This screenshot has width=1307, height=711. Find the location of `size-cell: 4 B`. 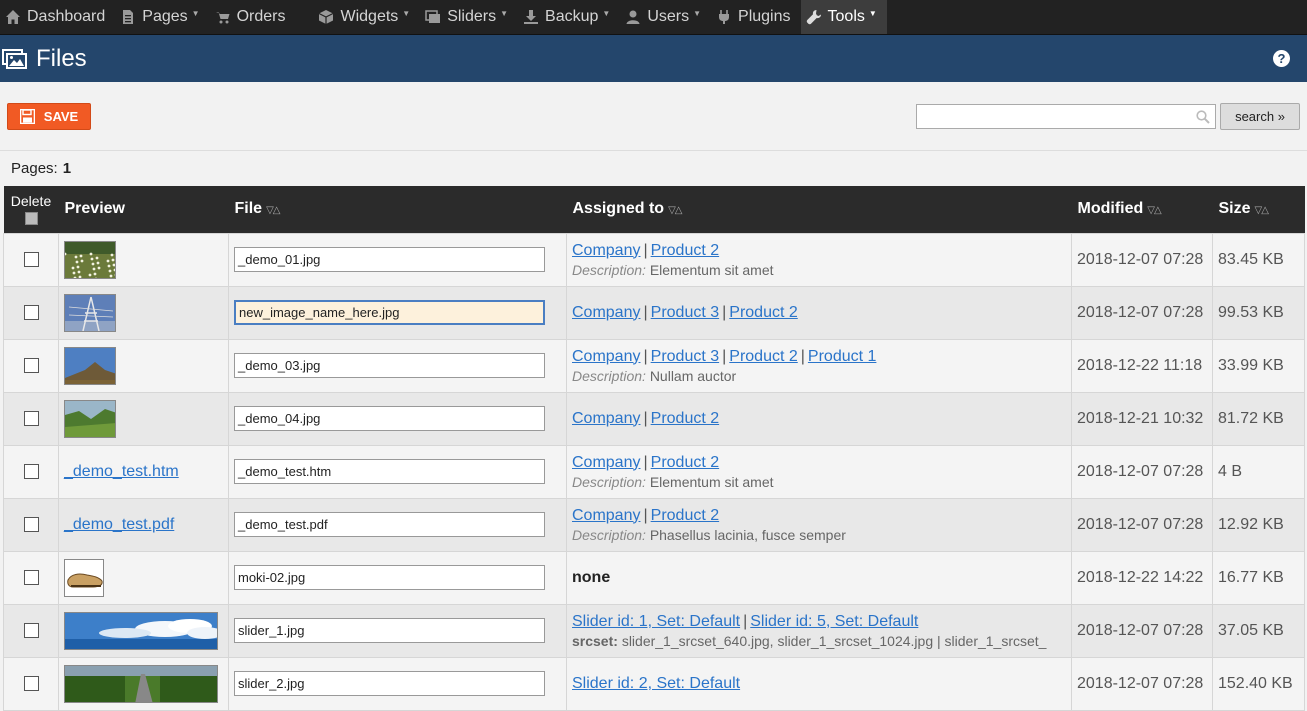

size-cell: 4 B is located at coordinates (1258, 471).